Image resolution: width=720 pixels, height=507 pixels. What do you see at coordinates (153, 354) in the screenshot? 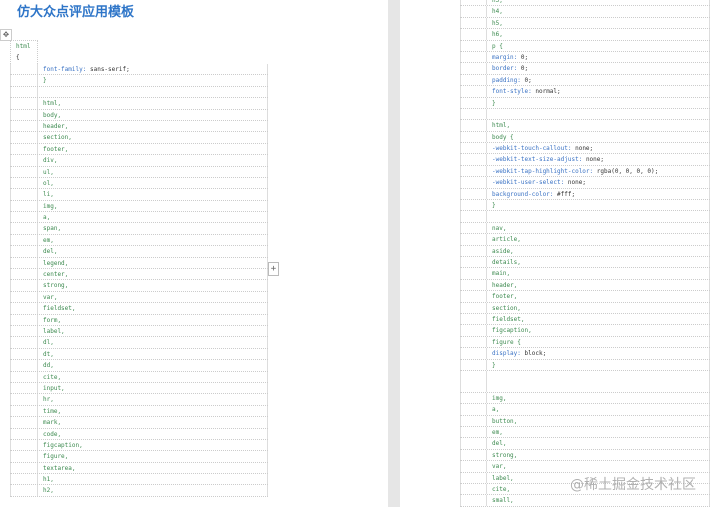
I see `code-cell: dt,` at bounding box center [153, 354].